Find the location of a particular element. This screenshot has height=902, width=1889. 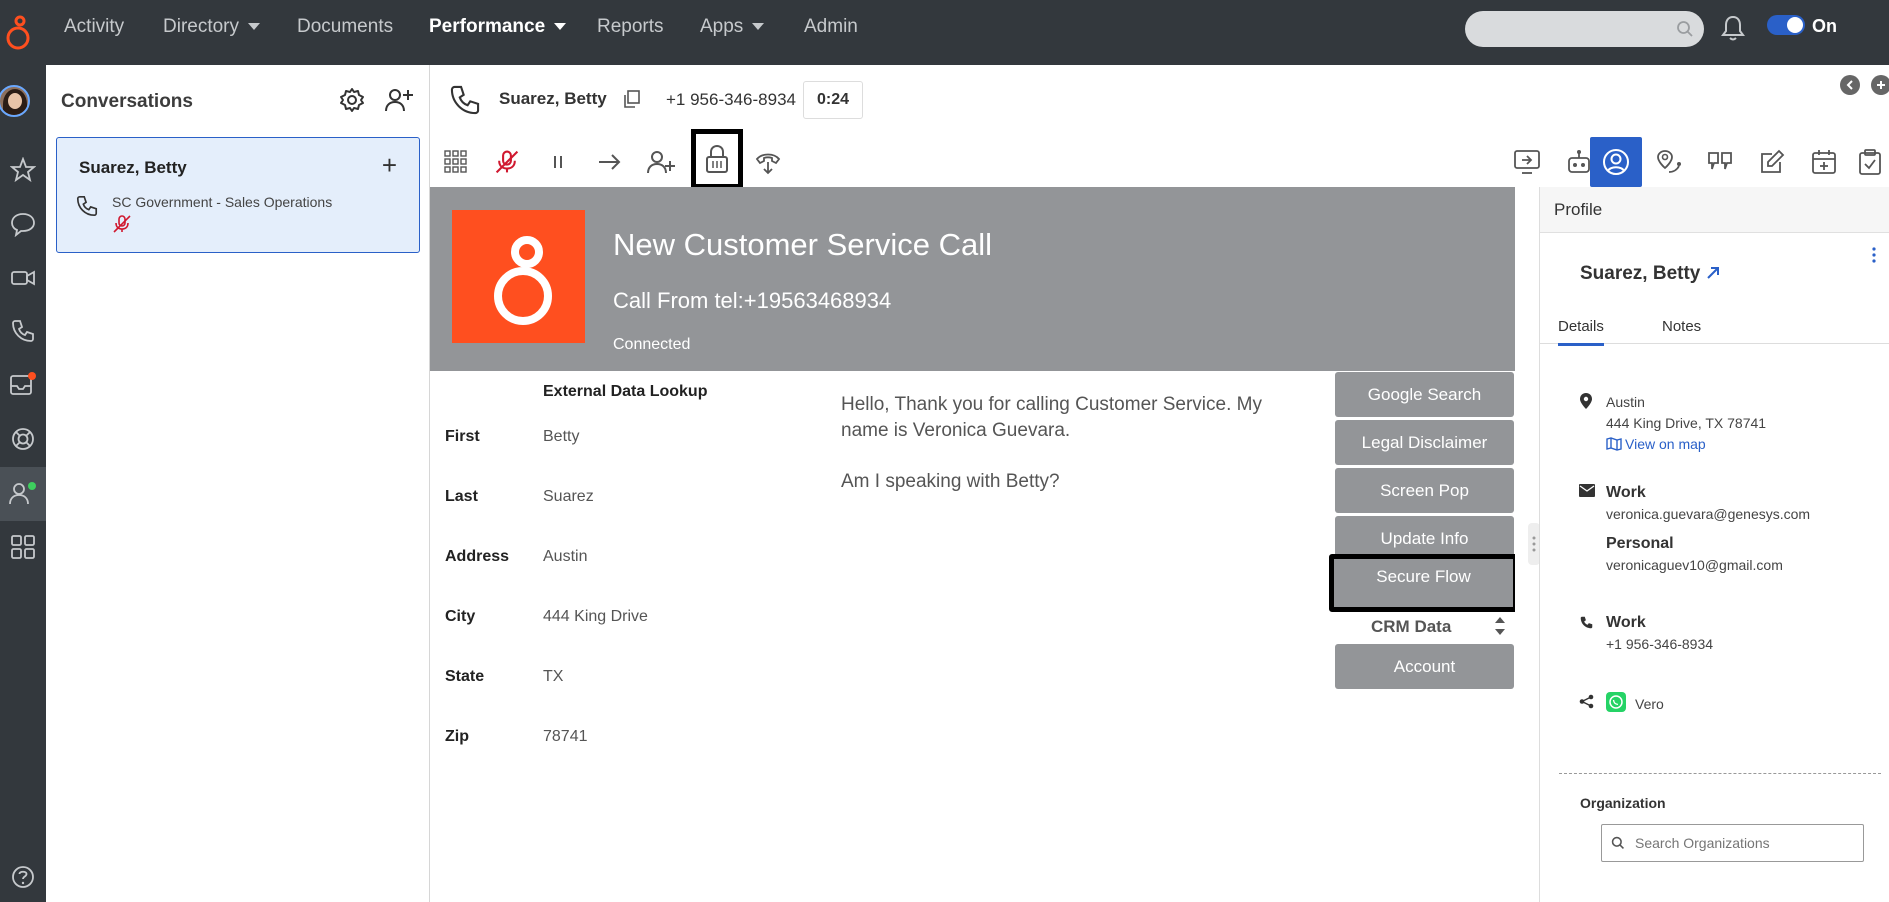

google-search-button: Google Search is located at coordinates (1424, 394).